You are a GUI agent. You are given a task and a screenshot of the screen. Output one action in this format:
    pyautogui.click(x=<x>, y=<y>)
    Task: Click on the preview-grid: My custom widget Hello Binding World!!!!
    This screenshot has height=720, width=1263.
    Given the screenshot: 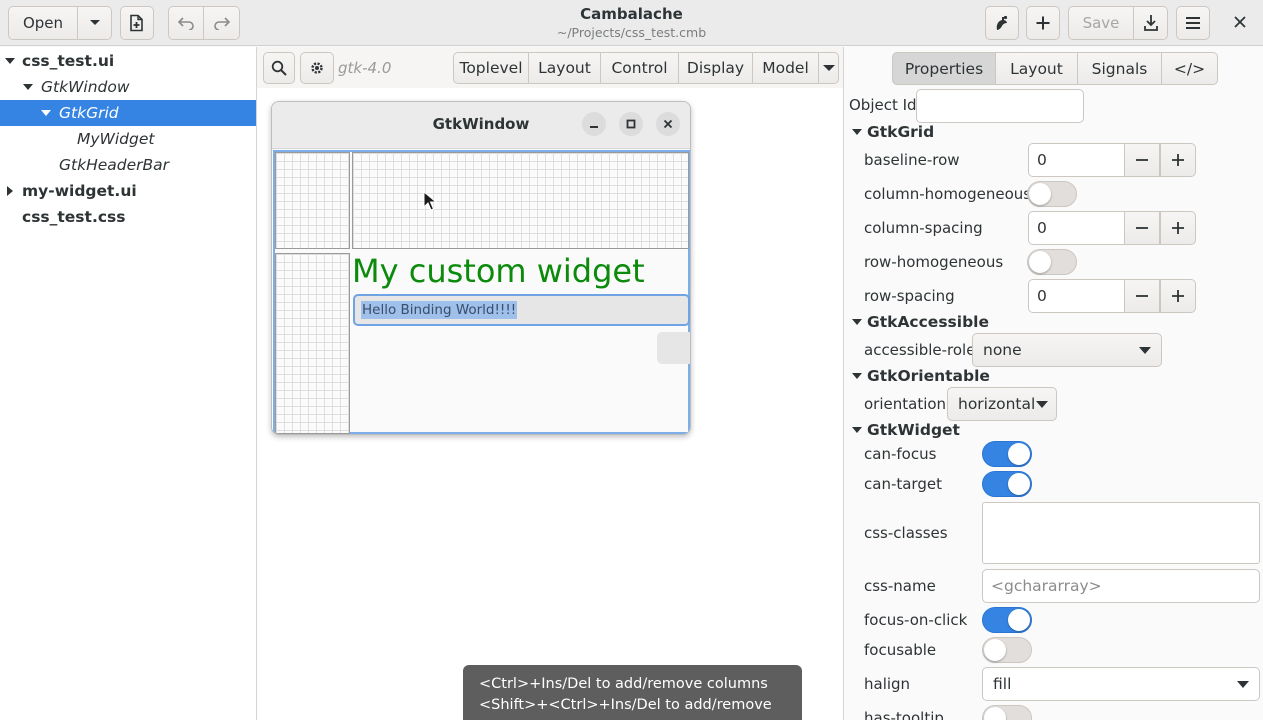 What is the action you would take?
    pyautogui.click(x=481, y=292)
    